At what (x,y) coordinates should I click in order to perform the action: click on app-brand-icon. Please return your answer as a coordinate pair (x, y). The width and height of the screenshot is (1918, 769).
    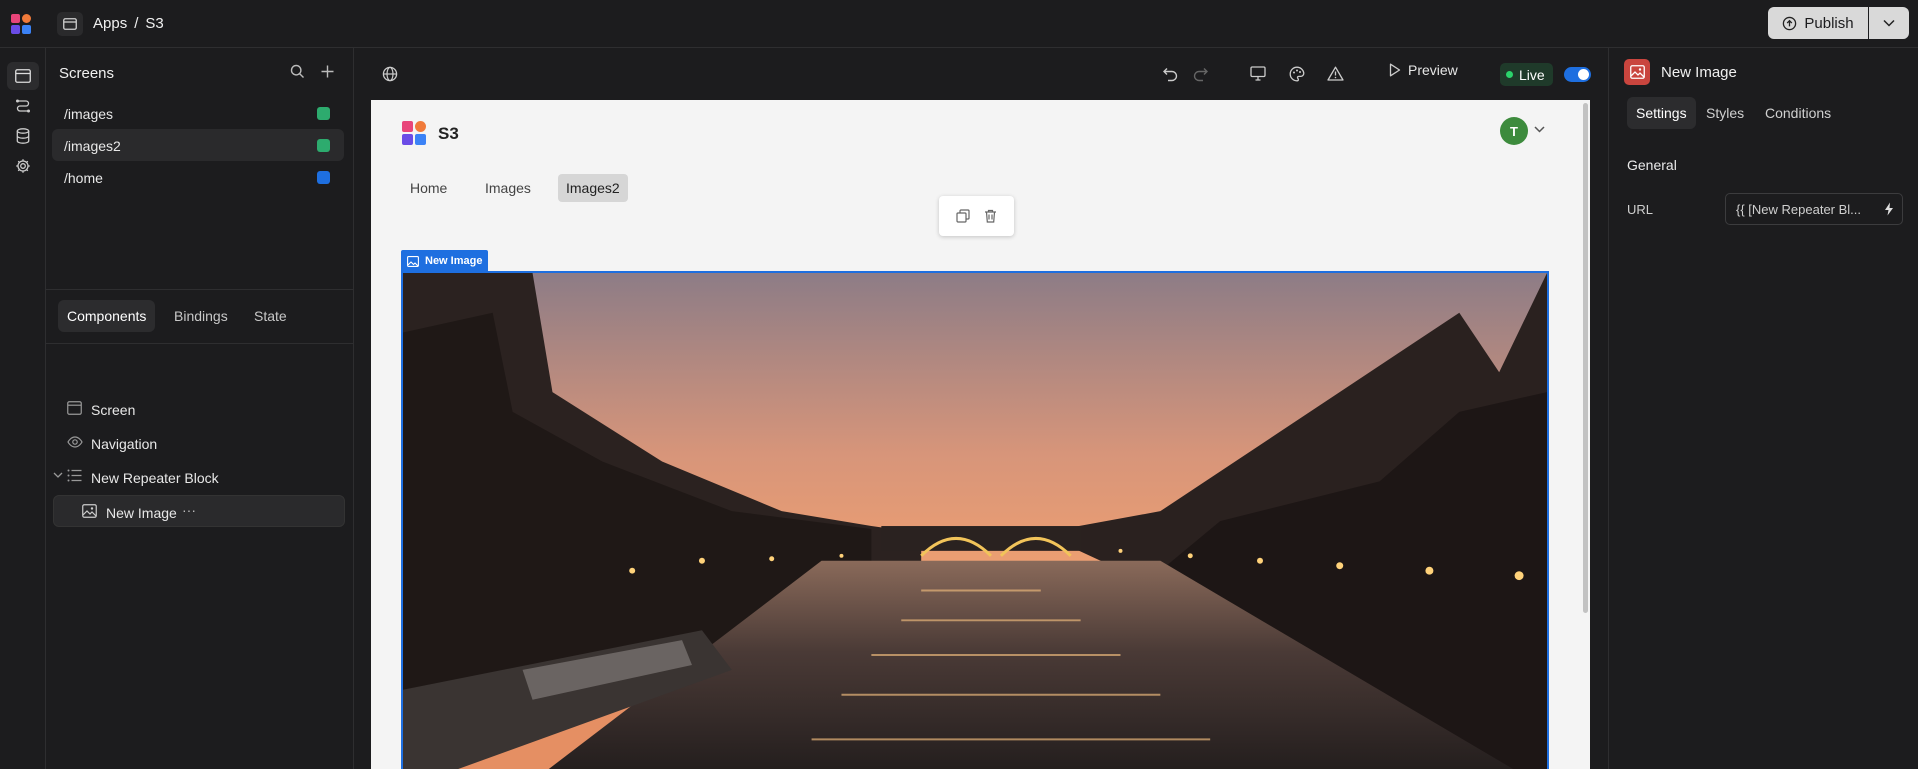
    Looking at the image, I should click on (414, 133).